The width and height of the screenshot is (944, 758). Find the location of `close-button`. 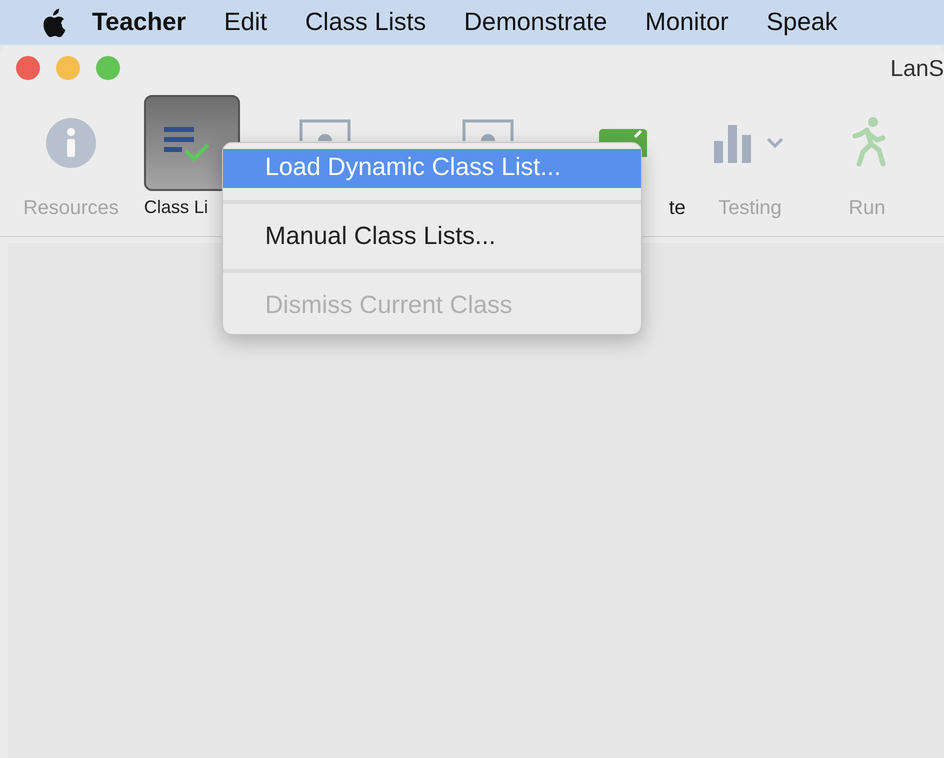

close-button is located at coordinates (28, 68).